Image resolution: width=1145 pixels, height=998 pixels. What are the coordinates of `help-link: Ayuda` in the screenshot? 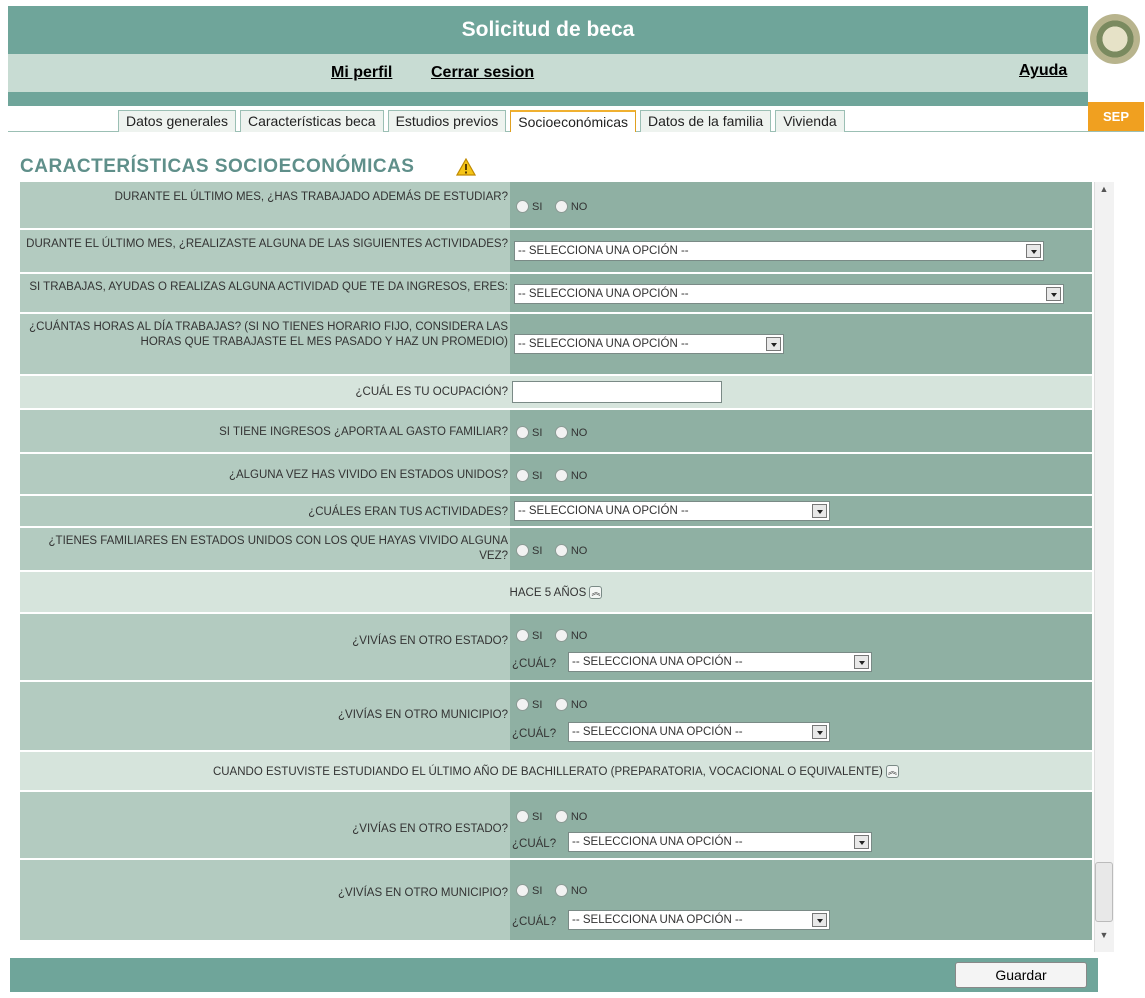 It's located at (1043, 71).